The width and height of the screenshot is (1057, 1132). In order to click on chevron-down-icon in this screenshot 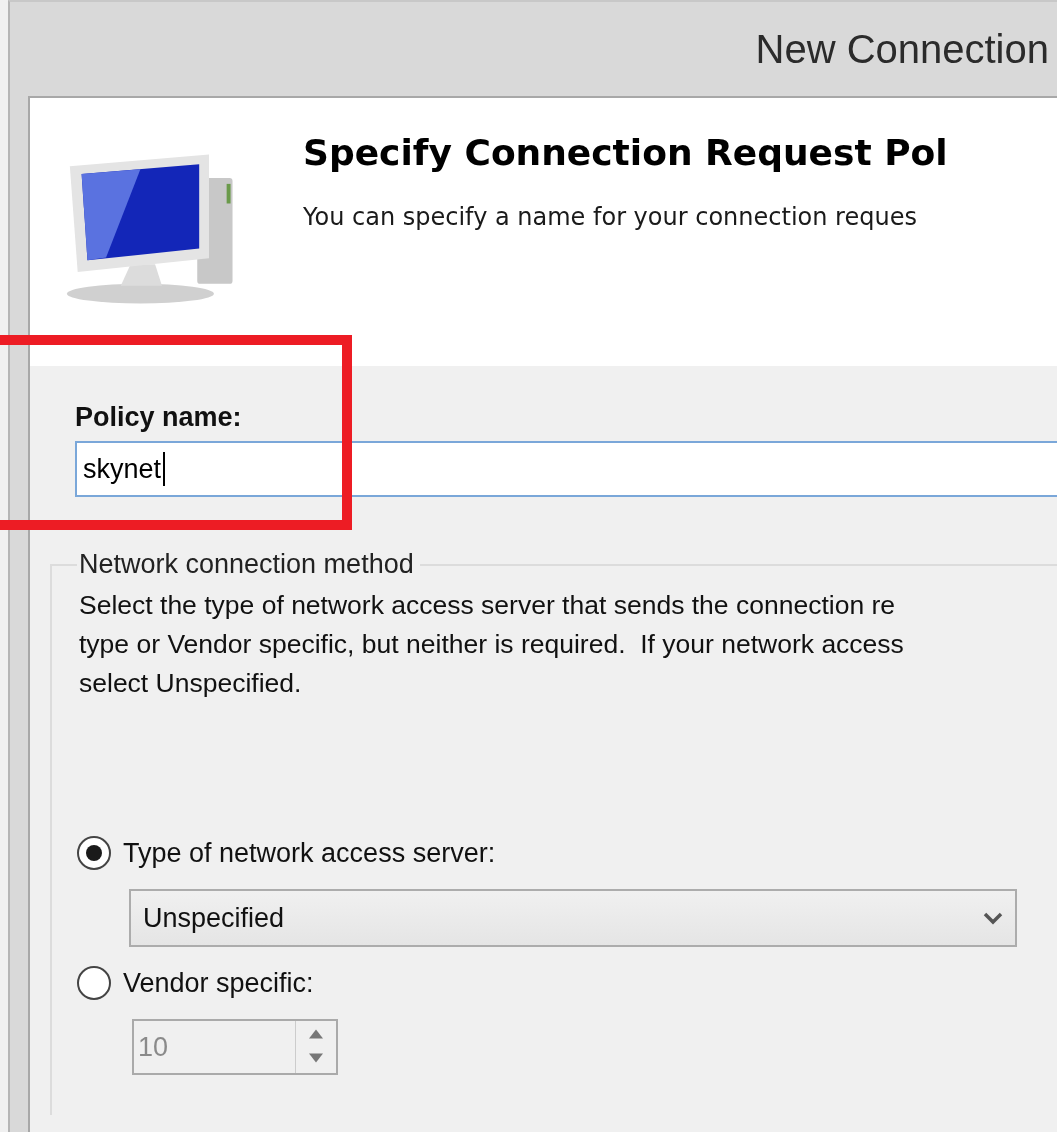, I will do `click(993, 918)`.